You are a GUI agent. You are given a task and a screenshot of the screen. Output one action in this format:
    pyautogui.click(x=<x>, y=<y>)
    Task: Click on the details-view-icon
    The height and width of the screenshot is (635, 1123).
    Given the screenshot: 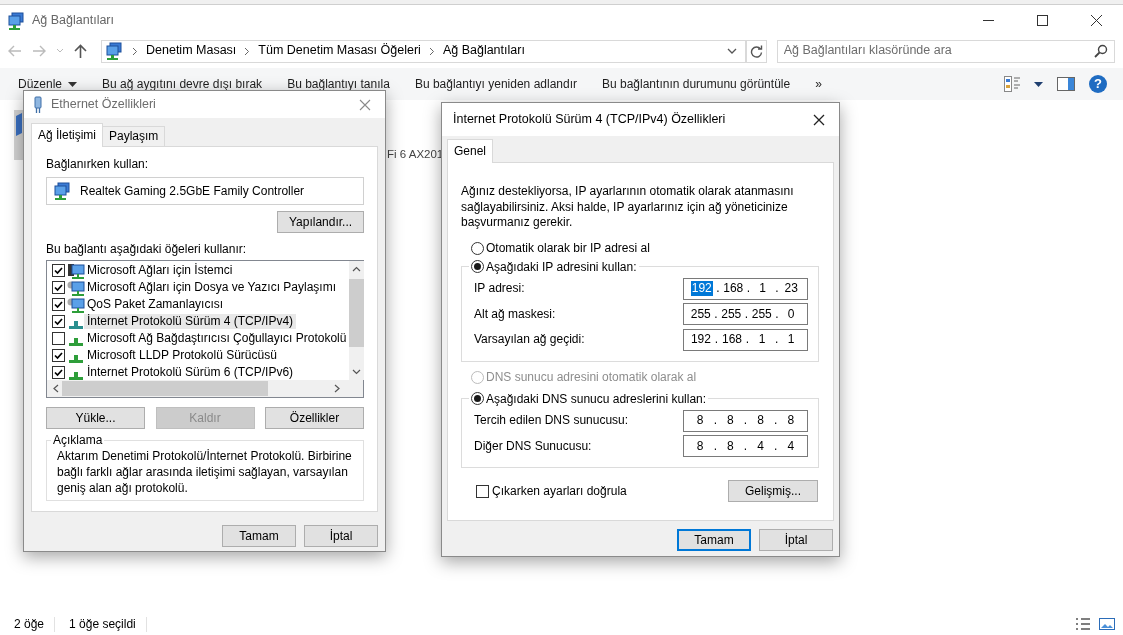 What is the action you would take?
    pyautogui.click(x=1083, y=624)
    